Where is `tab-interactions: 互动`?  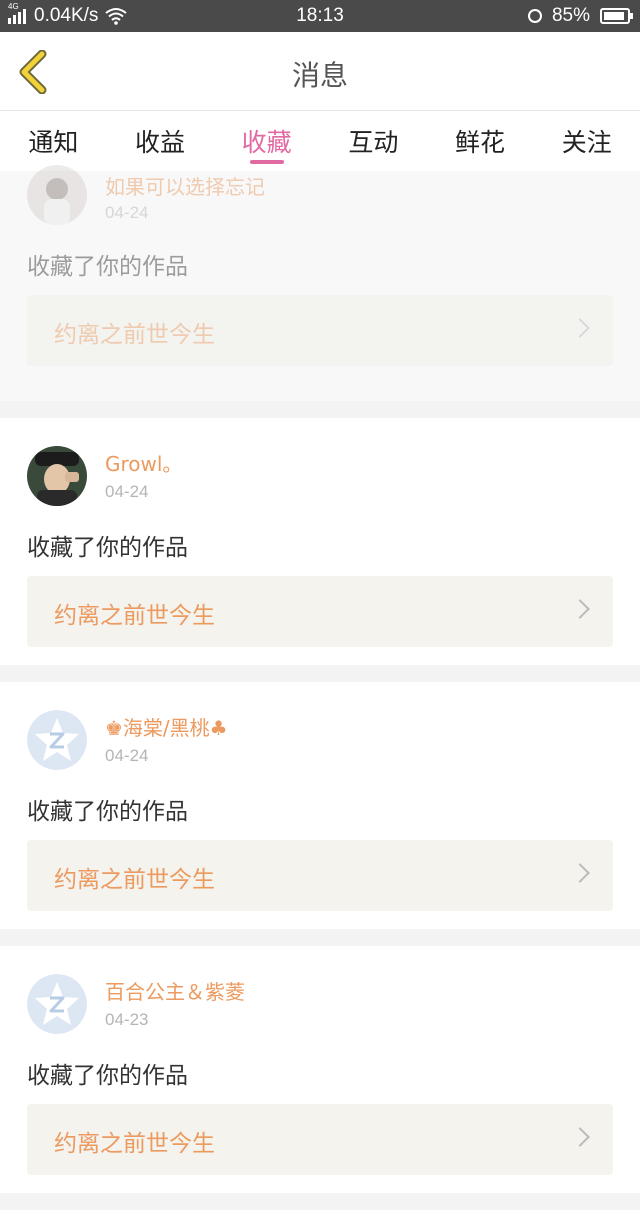
tab-interactions: 互动 is located at coordinates (373, 141).